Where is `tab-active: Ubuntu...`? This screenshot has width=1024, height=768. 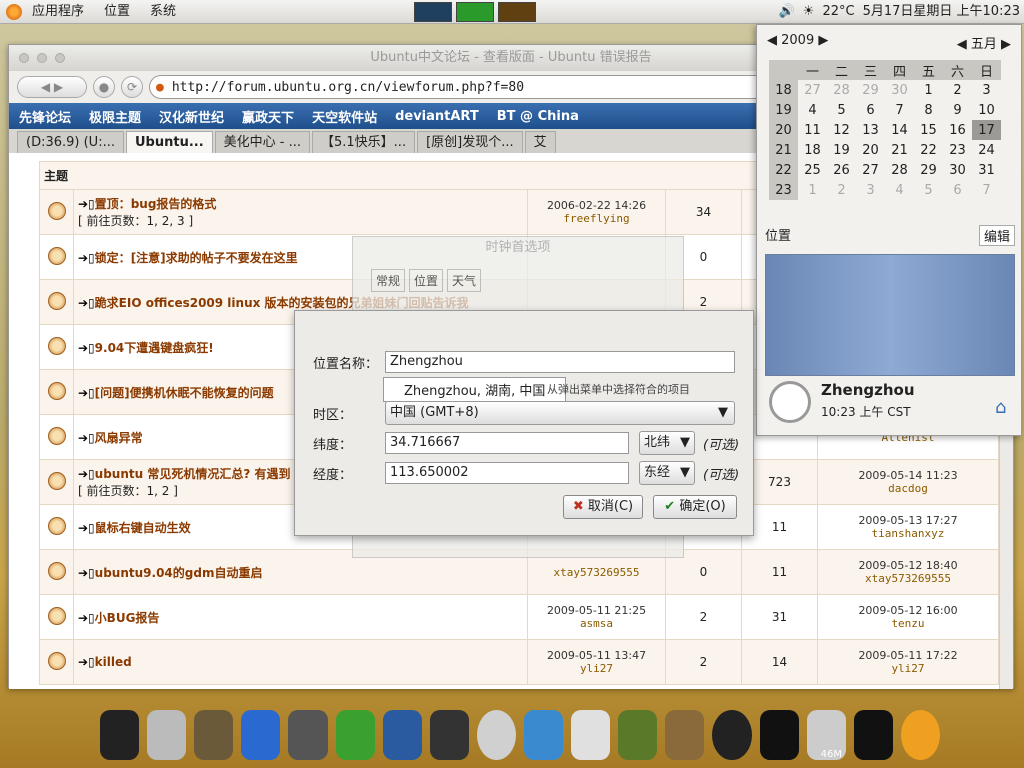
tab-active: Ubuntu... is located at coordinates (169, 142).